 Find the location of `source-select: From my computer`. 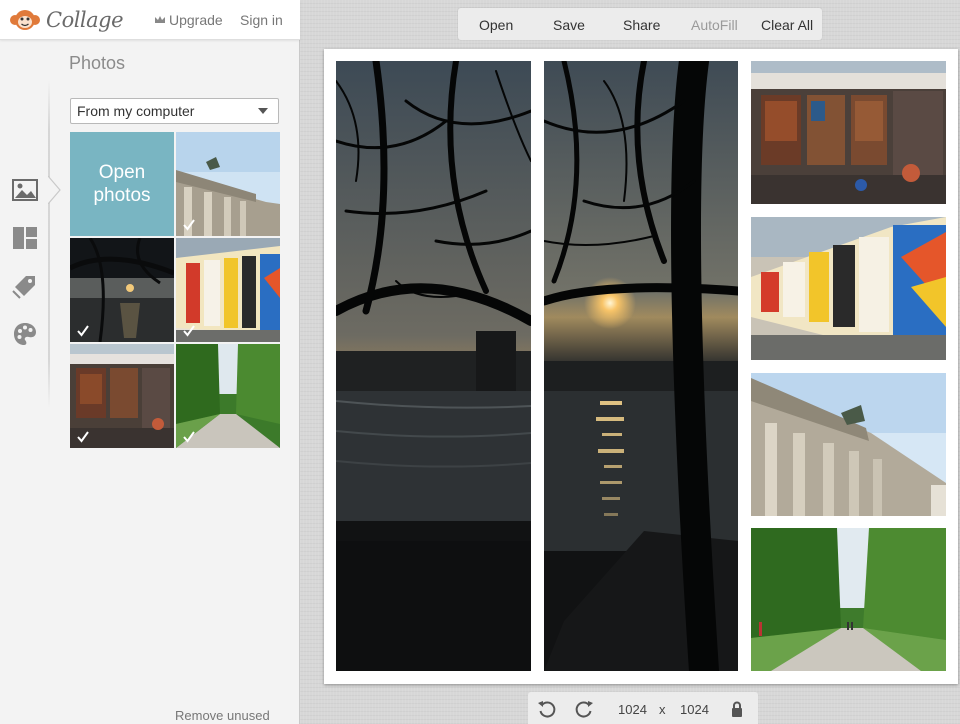

source-select: From my computer is located at coordinates (174, 111).